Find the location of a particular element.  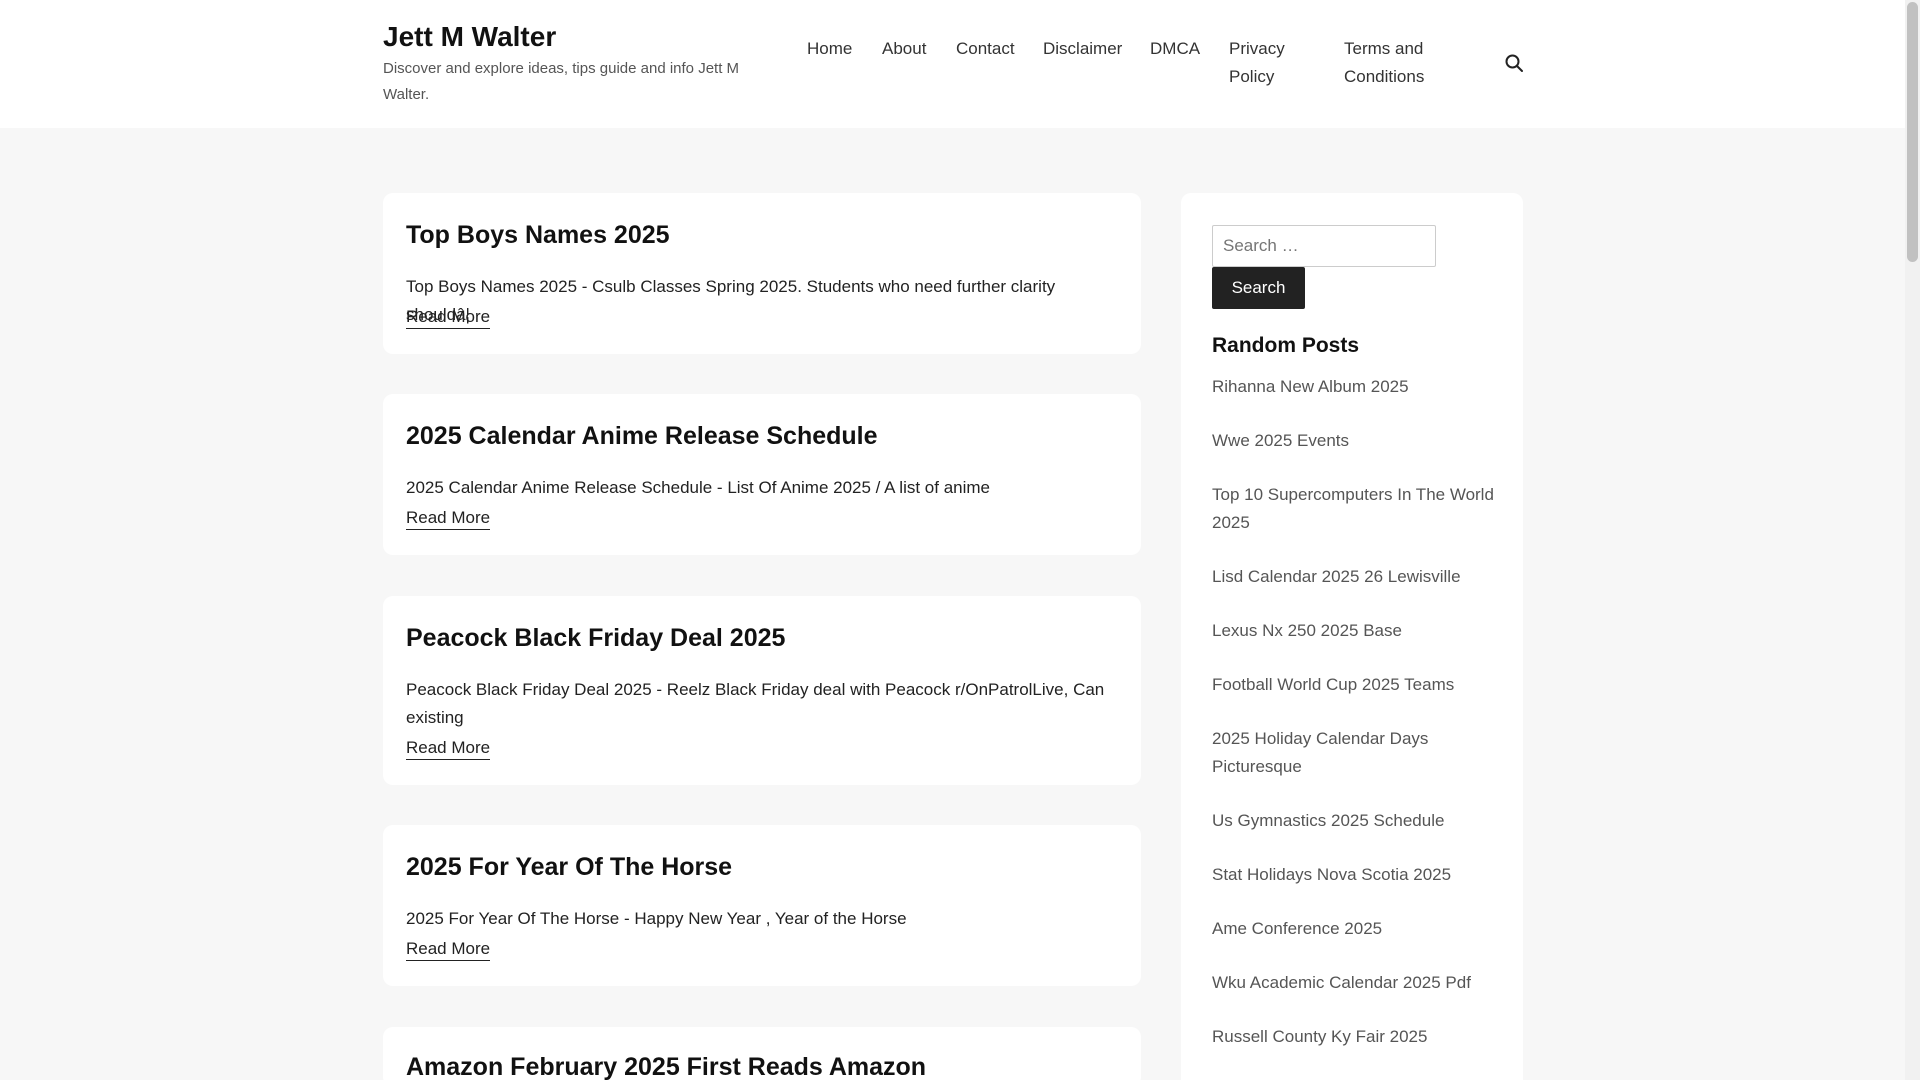

random-posts-title: Random Posts is located at coordinates (1286, 345).